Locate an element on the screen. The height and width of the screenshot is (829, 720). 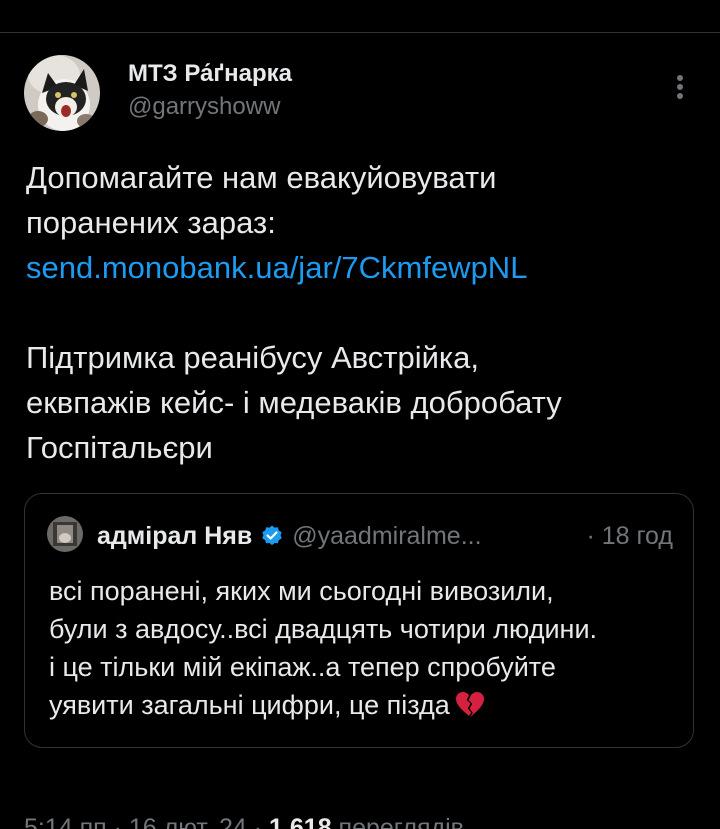
cat-avatar-icon is located at coordinates (62, 93).